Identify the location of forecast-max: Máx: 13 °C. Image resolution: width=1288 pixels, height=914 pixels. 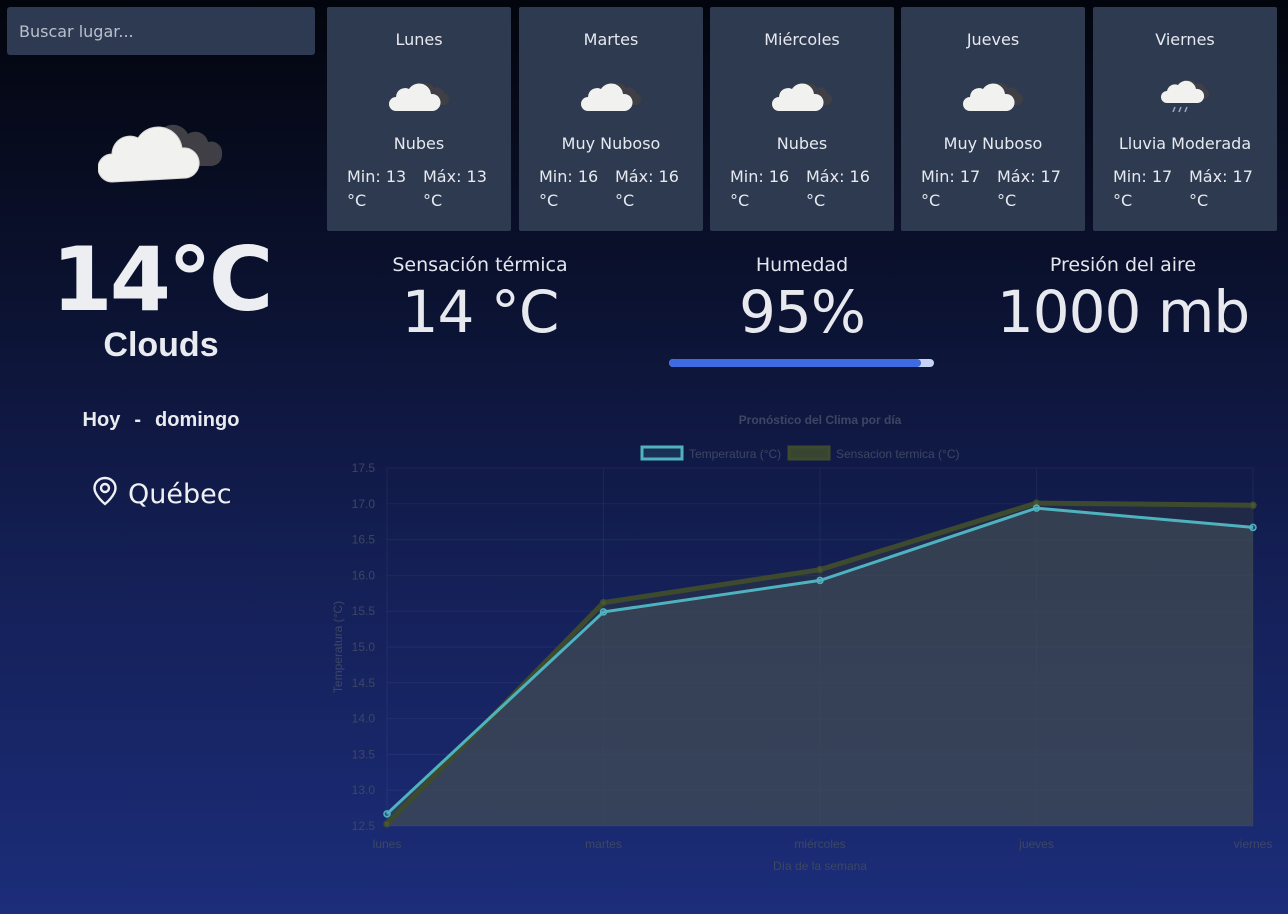
(455, 188).